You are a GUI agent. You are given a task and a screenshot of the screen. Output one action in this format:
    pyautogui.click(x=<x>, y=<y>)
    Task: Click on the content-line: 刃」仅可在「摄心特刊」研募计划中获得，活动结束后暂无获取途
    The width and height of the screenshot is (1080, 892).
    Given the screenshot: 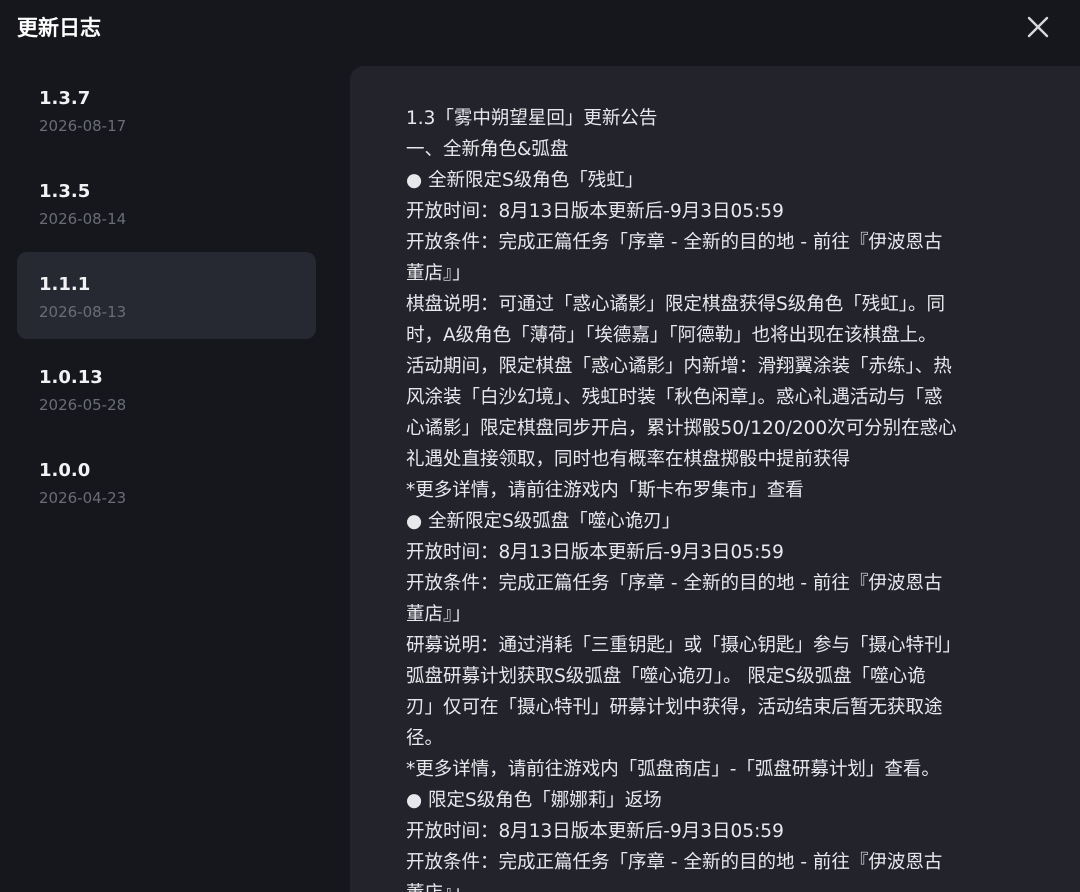 What is the action you would take?
    pyautogui.click(x=674, y=707)
    